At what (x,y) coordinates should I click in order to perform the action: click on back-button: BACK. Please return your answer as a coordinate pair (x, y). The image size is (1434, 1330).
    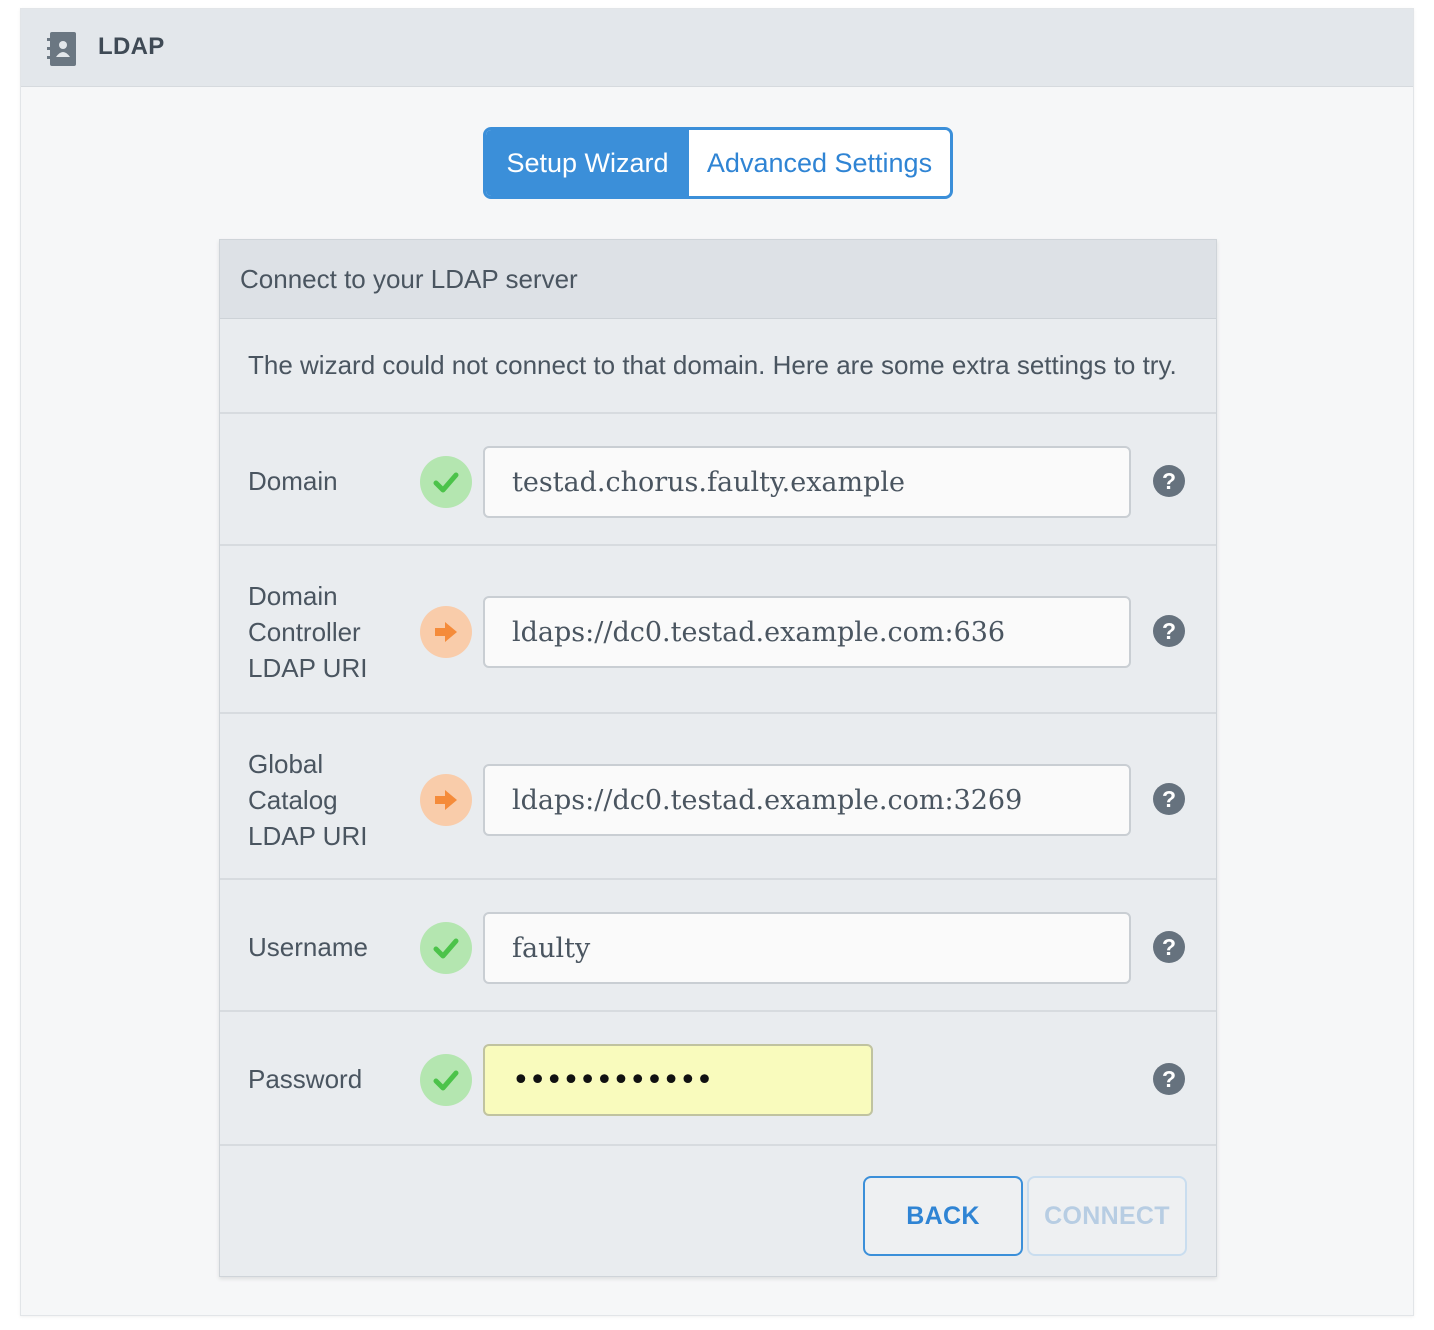
    Looking at the image, I should click on (943, 1216).